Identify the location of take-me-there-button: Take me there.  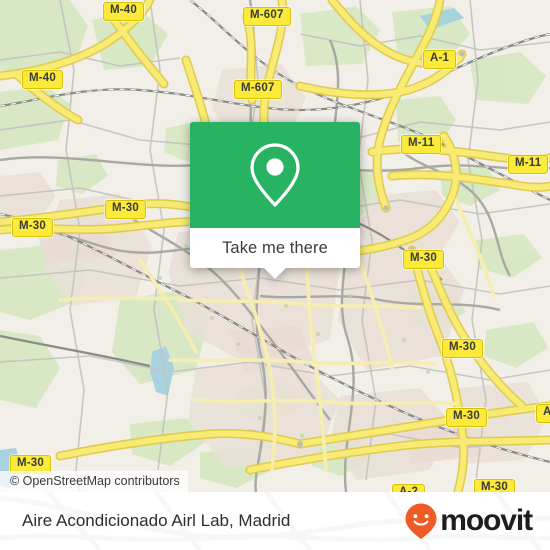
(275, 248).